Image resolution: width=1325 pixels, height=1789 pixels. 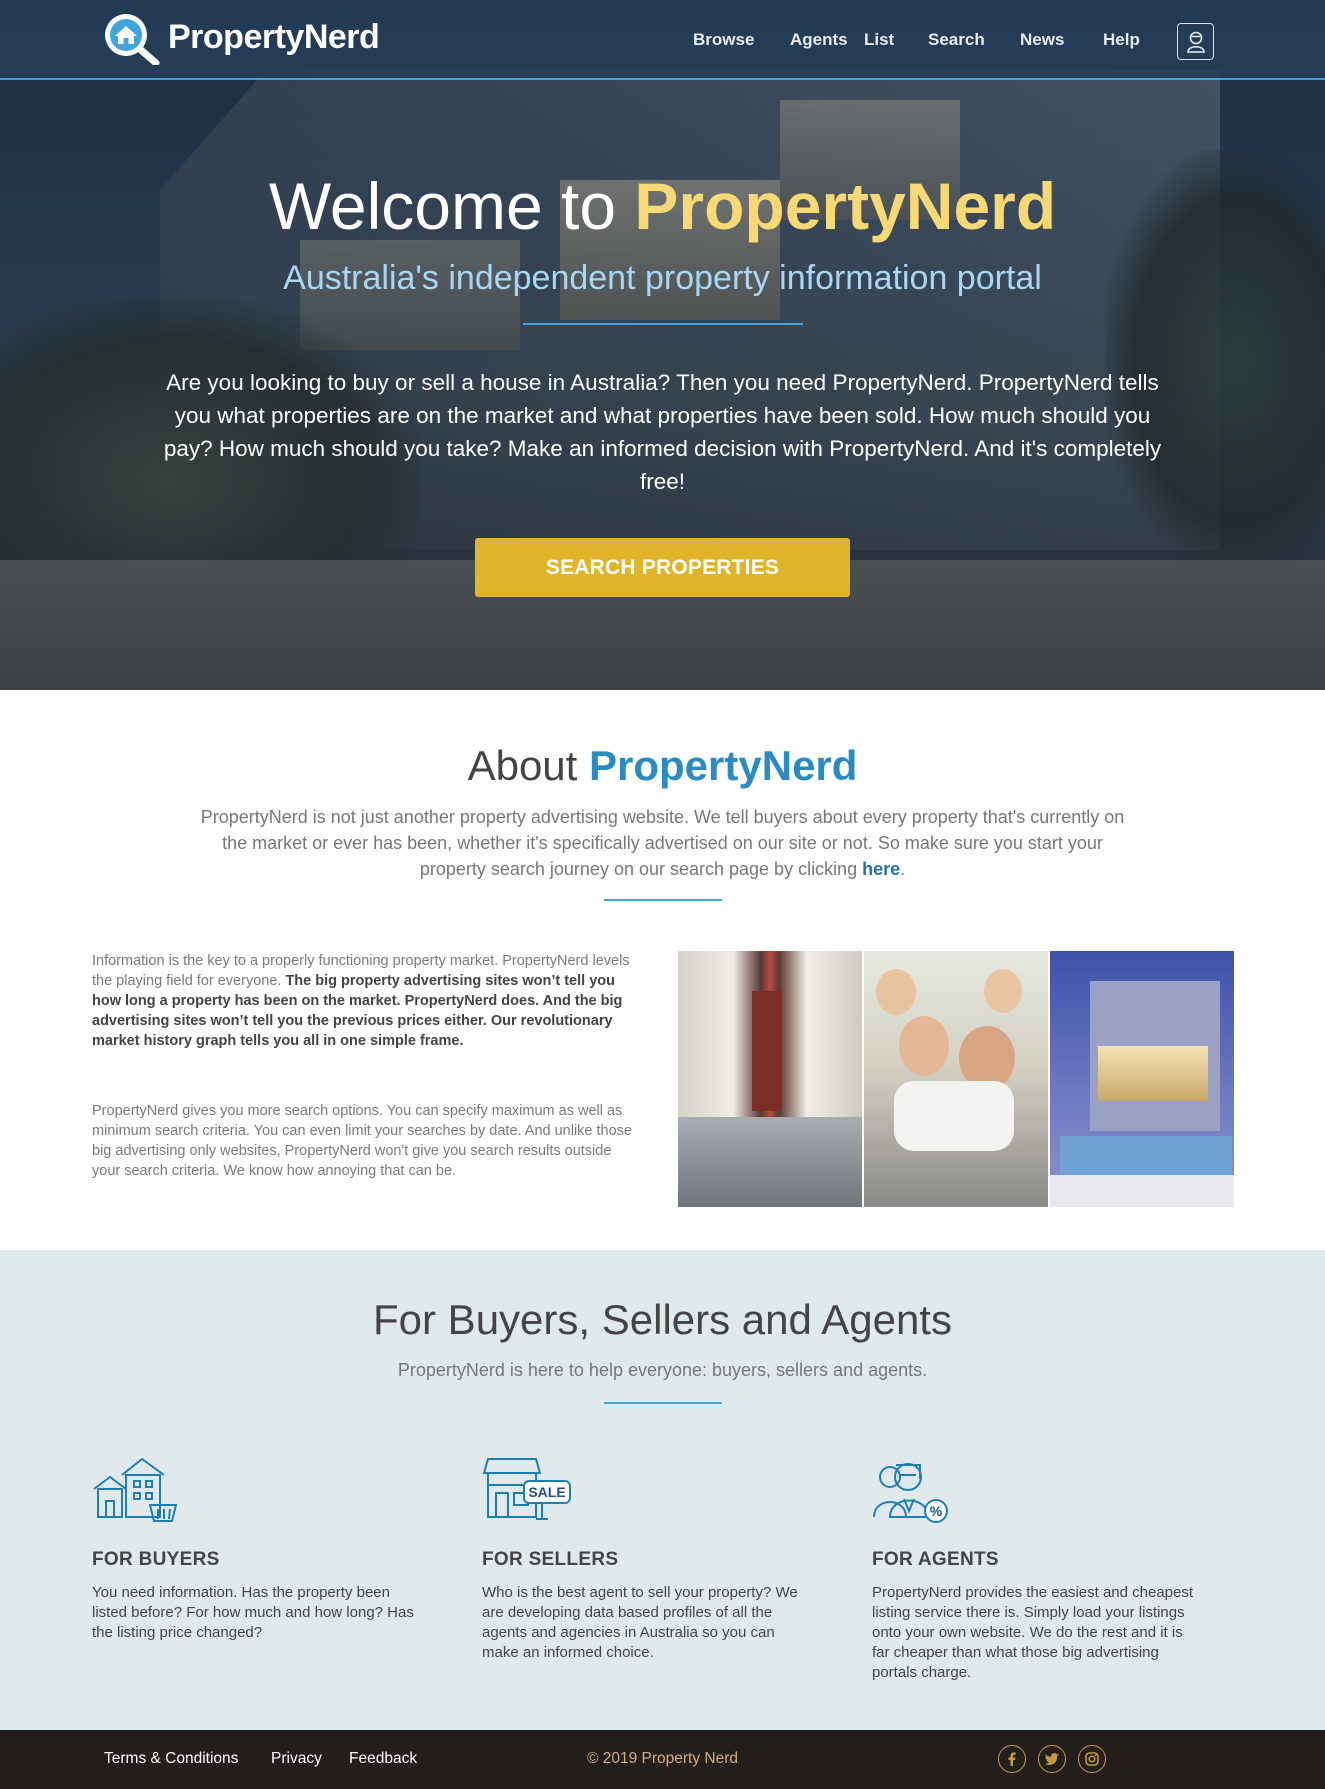 I want to click on modern-house-photo, so click(x=1142, y=1079).